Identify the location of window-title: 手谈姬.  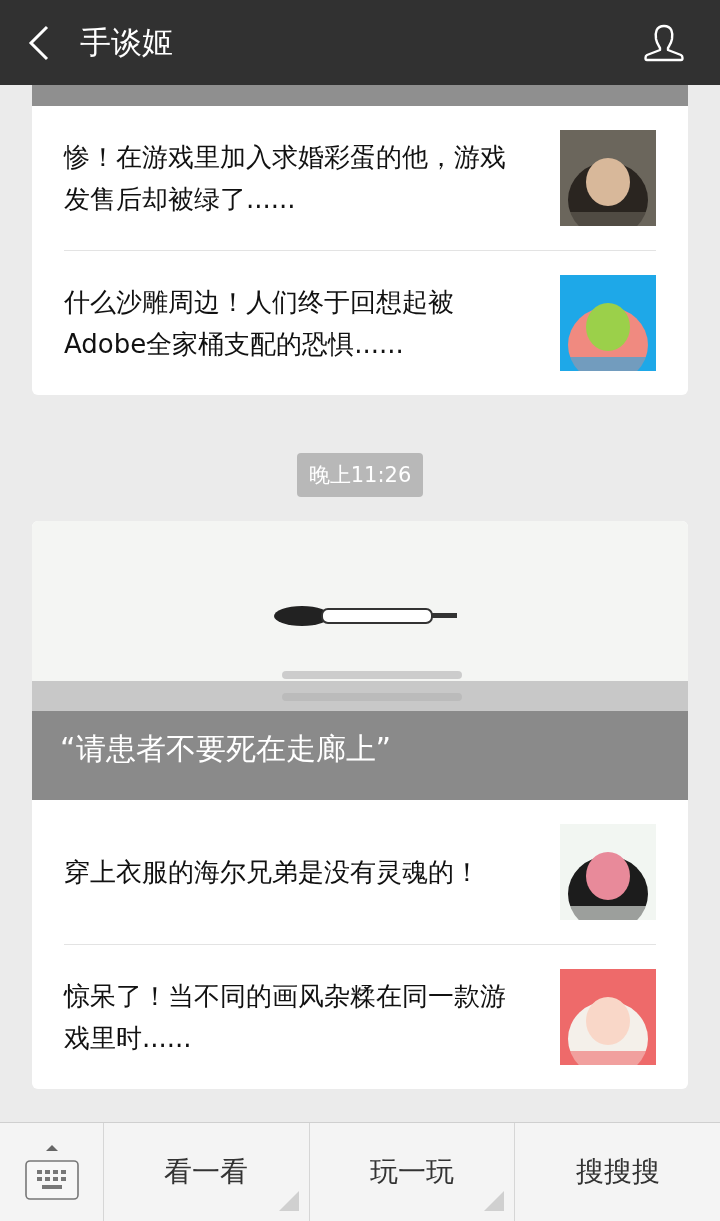
(127, 42).